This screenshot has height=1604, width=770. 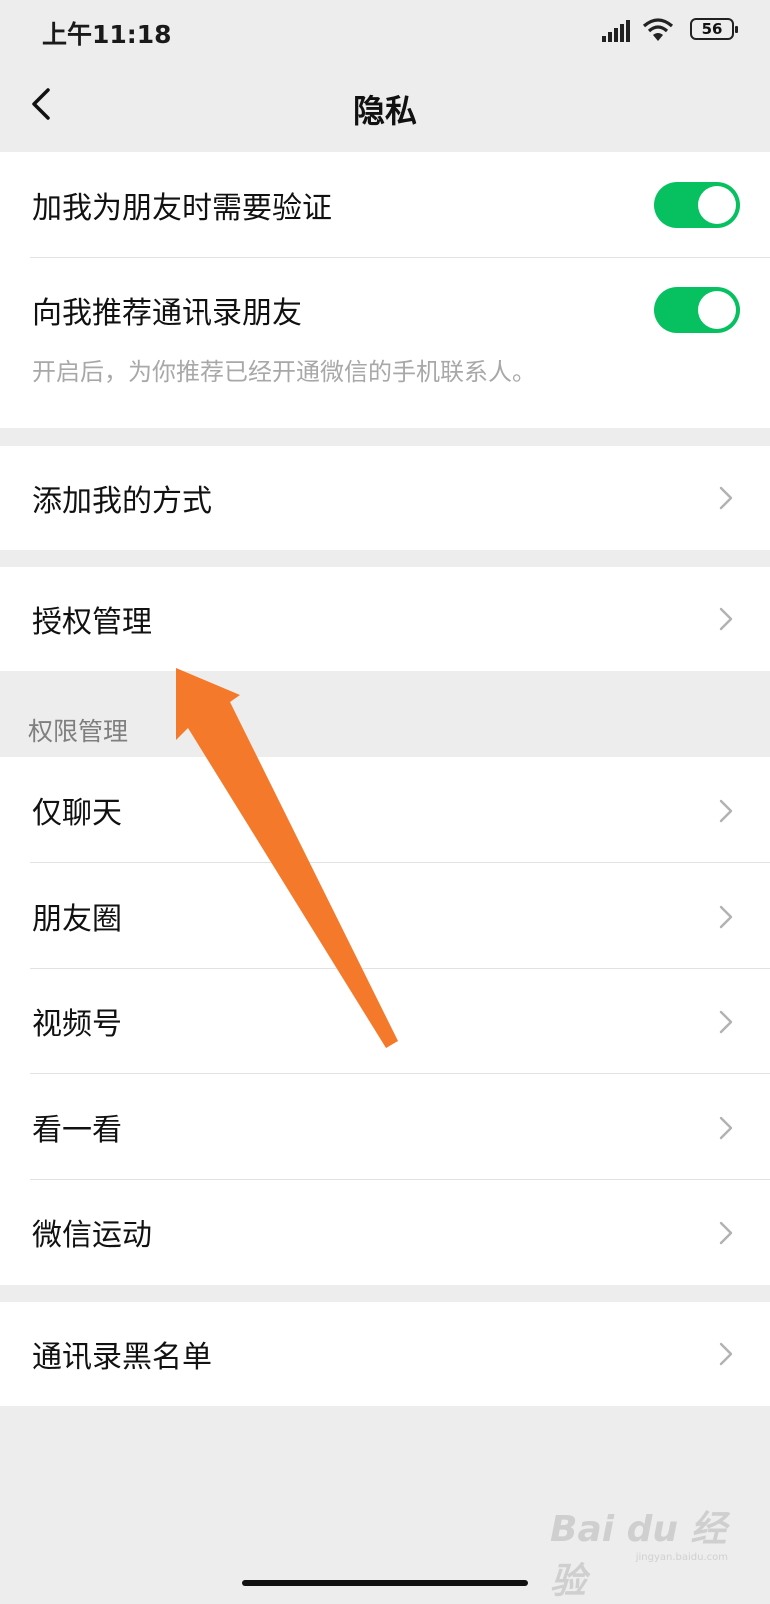 What do you see at coordinates (122, 501) in the screenshot?
I see `row-label: 添加我的方式` at bounding box center [122, 501].